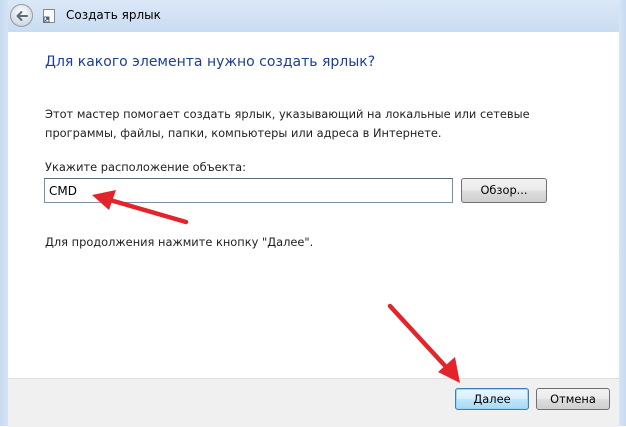 The height and width of the screenshot is (427, 626). What do you see at coordinates (113, 15) in the screenshot?
I see `window-title: Создать ярлык` at bounding box center [113, 15].